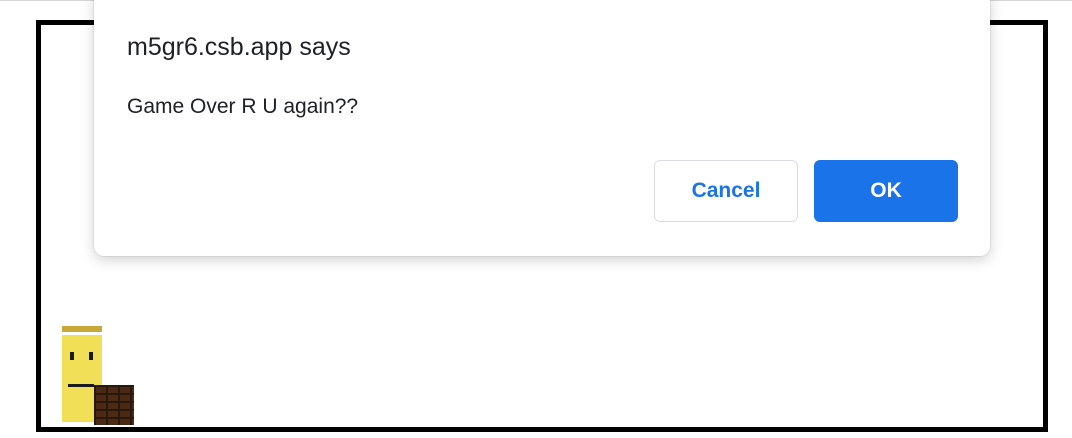 This screenshot has width=1072, height=438. Describe the element at coordinates (81, 385) in the screenshot. I see `player-mouth` at that location.